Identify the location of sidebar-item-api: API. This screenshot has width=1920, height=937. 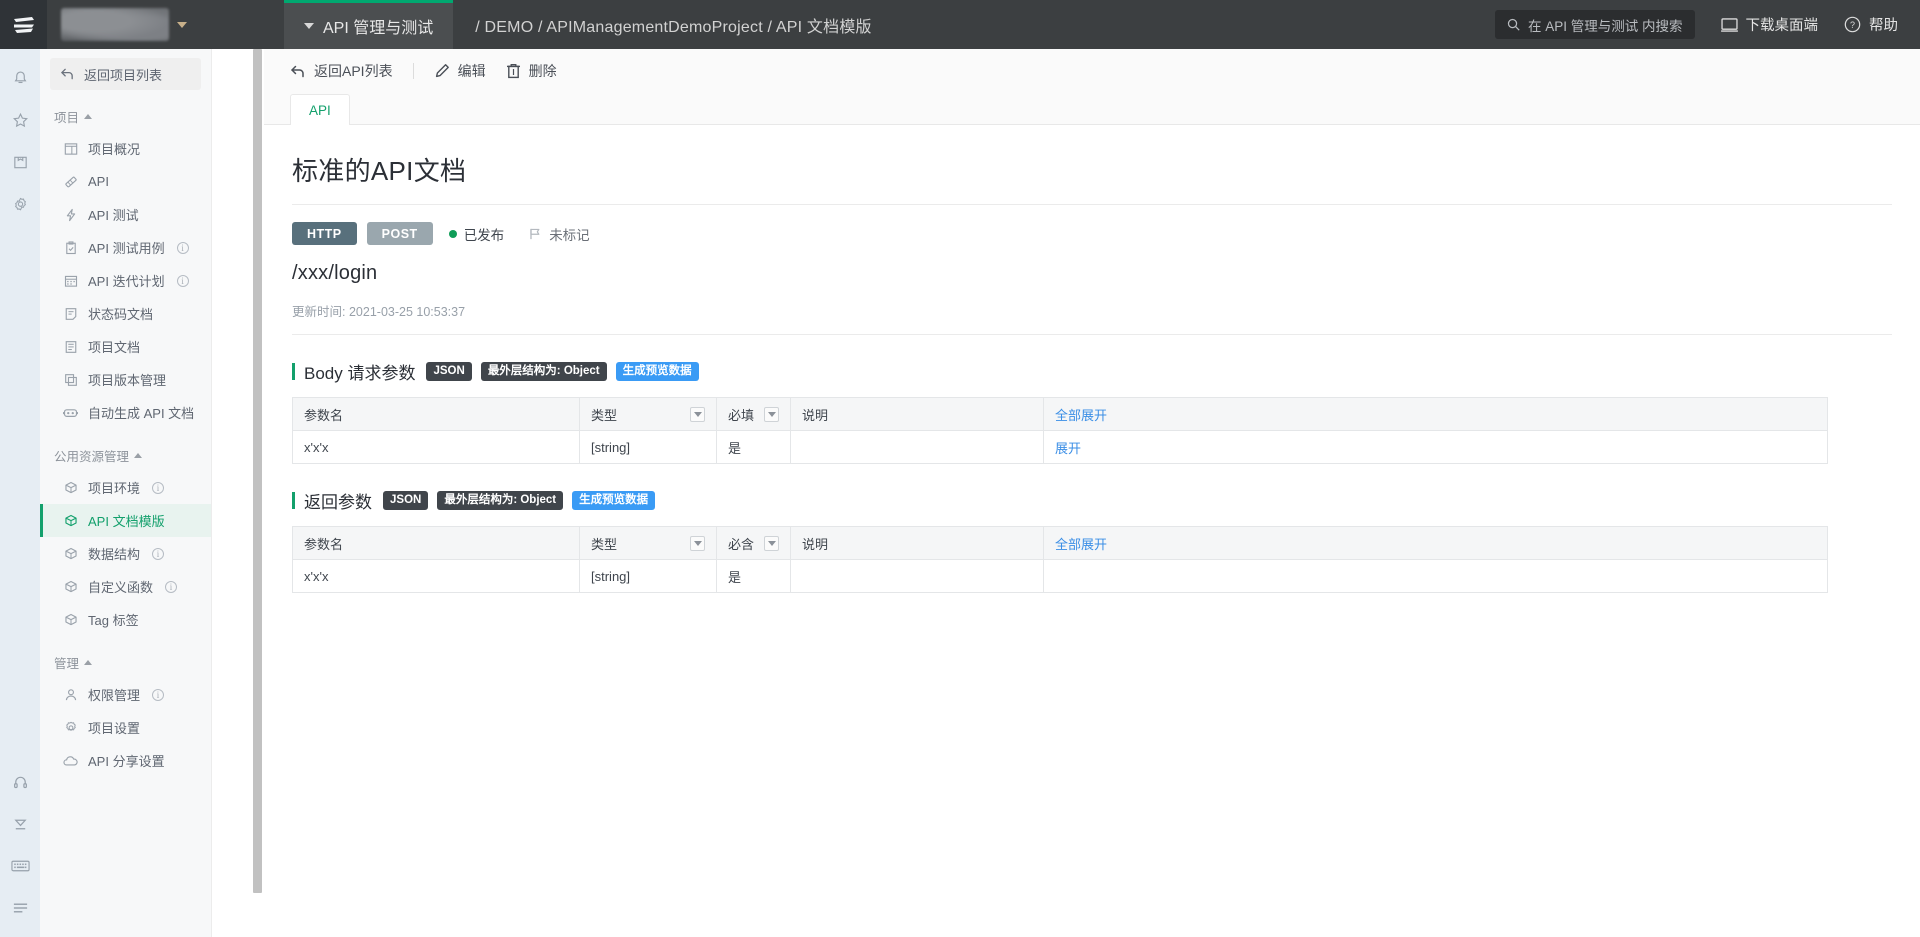
(125, 181).